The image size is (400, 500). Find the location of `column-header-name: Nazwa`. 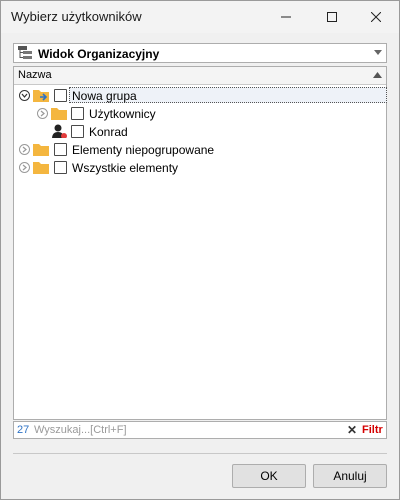

column-header-name: Nazwa is located at coordinates (200, 76).